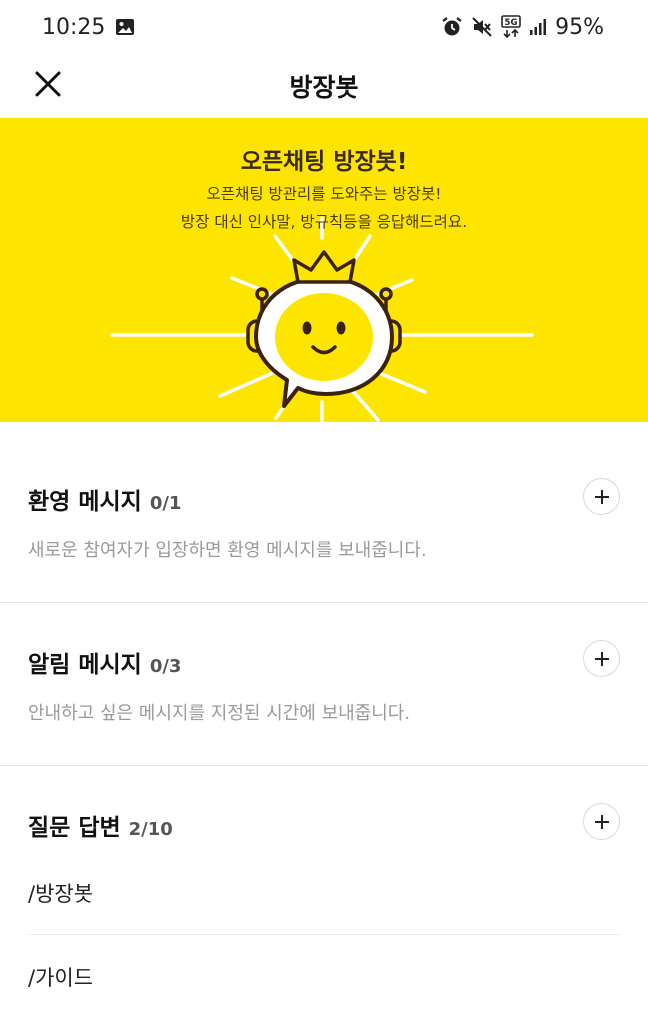 This screenshot has width=648, height=1036. I want to click on alarm-icon, so click(452, 27).